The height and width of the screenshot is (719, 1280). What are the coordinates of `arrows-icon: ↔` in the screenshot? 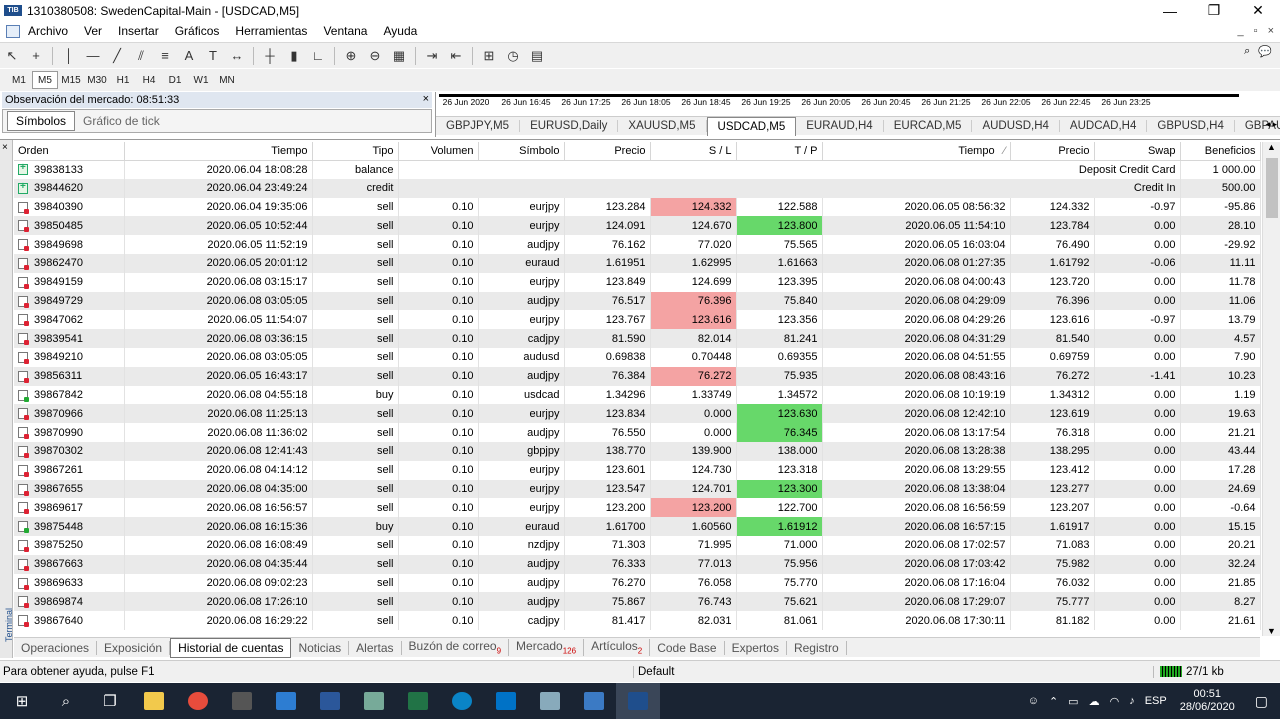 It's located at (237, 56).